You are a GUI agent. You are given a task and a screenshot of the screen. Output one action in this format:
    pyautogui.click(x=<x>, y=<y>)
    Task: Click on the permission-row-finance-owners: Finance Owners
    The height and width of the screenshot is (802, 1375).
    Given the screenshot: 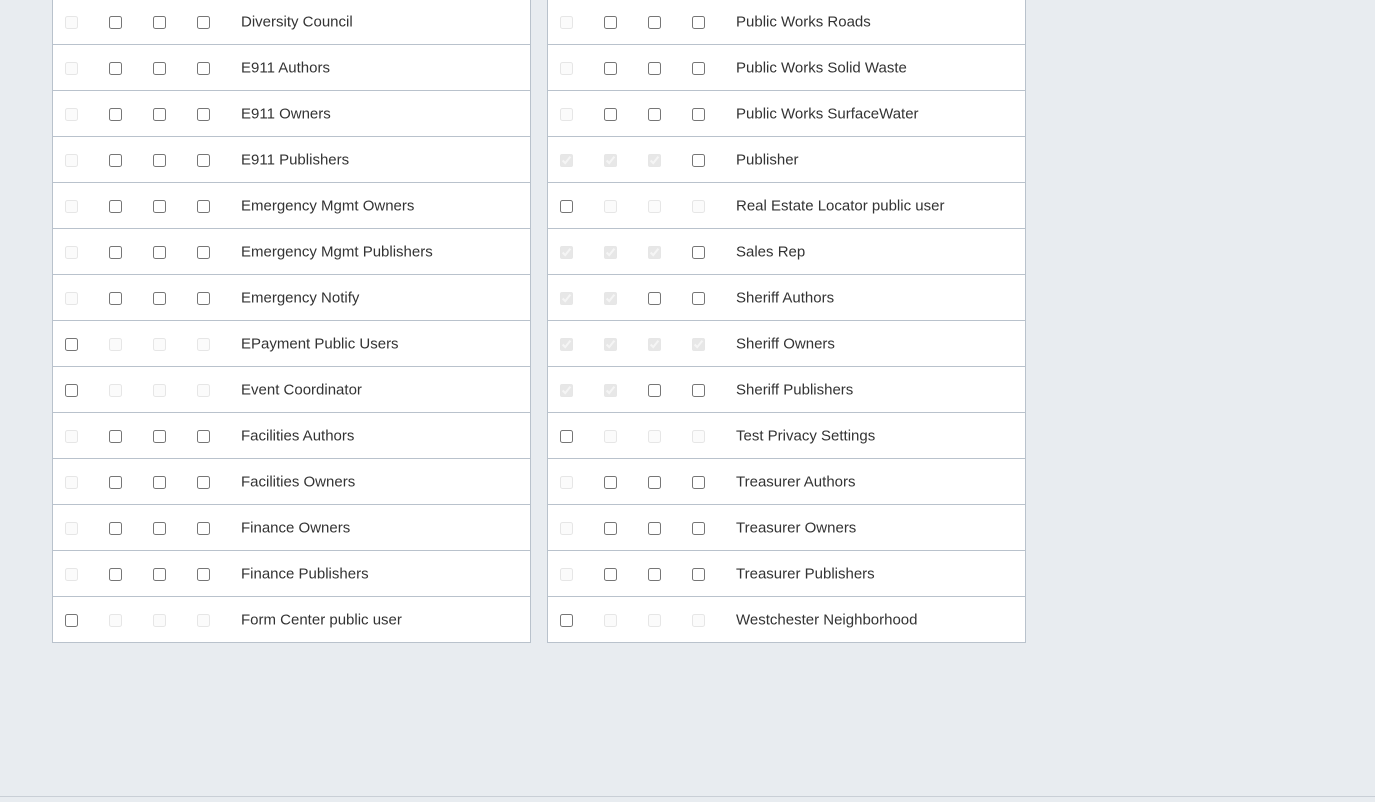 What is the action you would take?
    pyautogui.click(x=291, y=527)
    